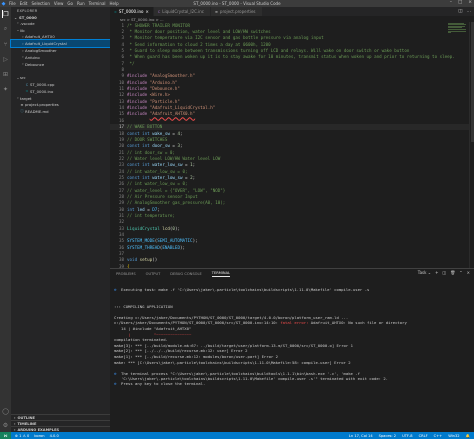  Describe the element at coordinates (423, 436) in the screenshot. I see `status-item-right: CRLF` at that location.